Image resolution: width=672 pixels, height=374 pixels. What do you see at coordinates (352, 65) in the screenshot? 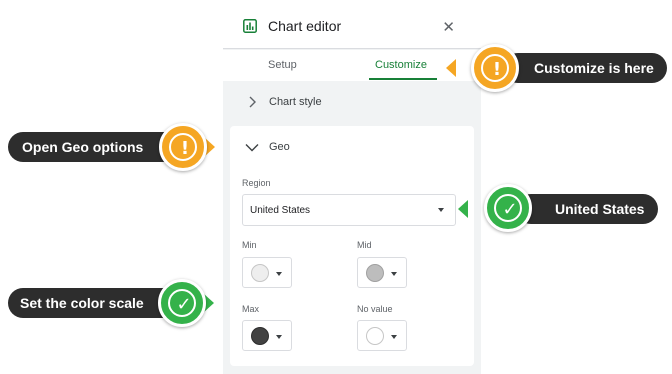
I see `editor-tabs: Setup Customize` at bounding box center [352, 65].